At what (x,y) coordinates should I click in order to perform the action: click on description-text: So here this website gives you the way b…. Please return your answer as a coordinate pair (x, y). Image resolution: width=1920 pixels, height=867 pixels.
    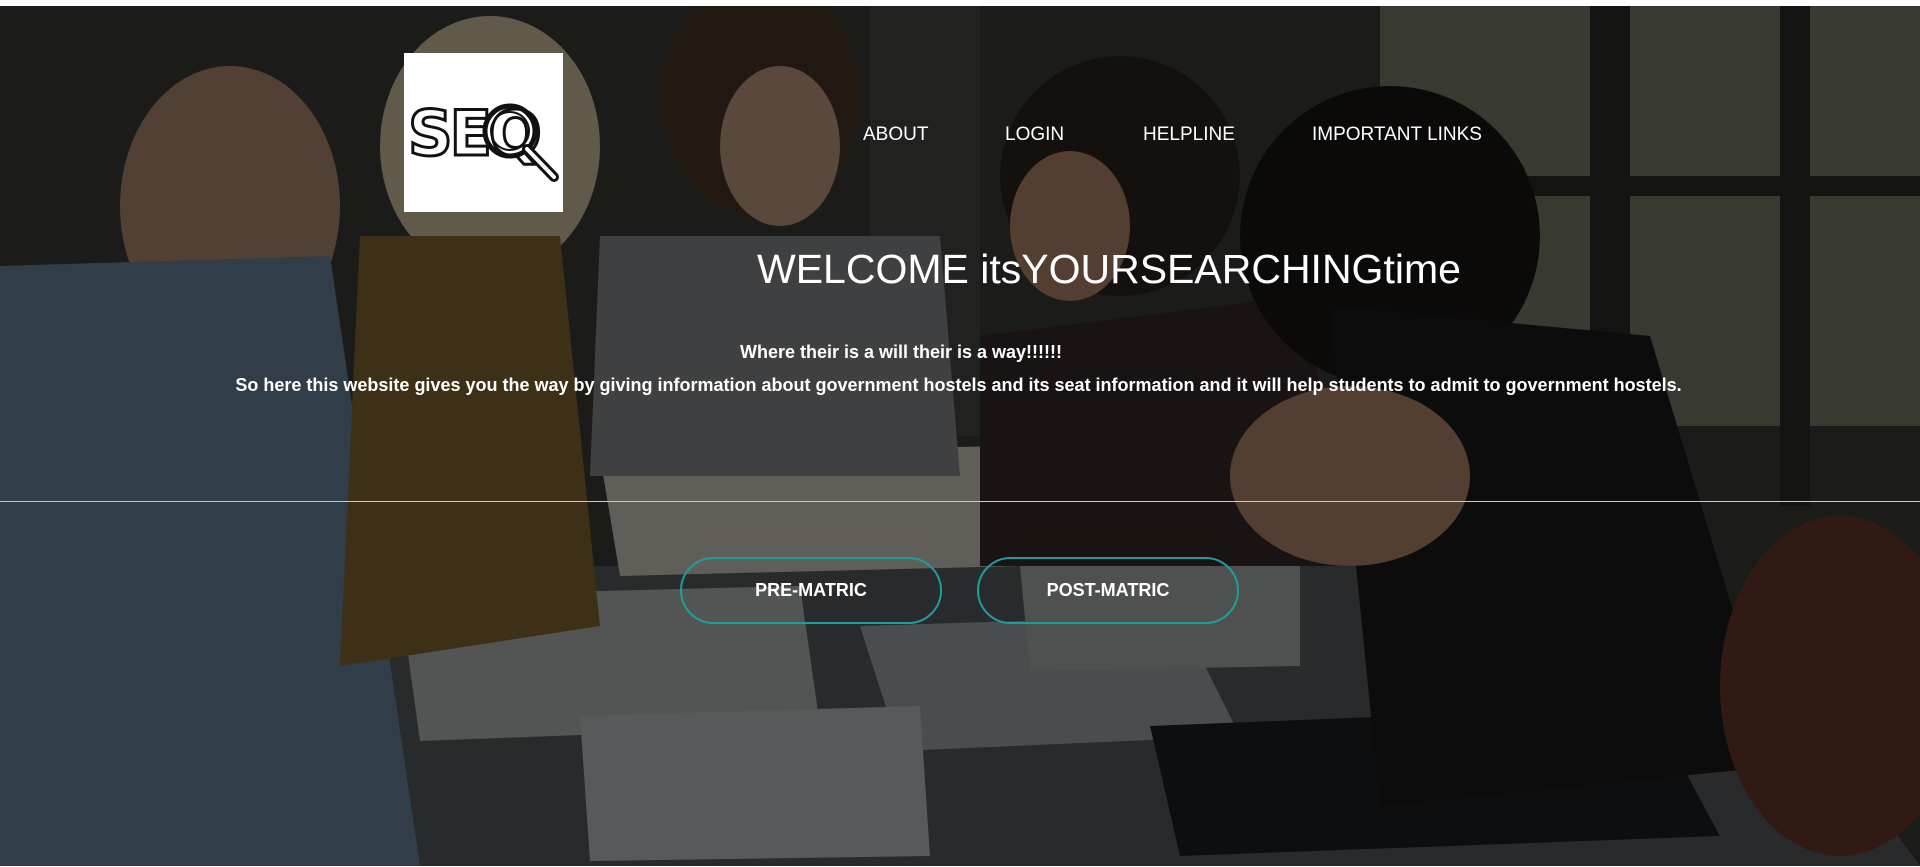
    Looking at the image, I should click on (958, 385).